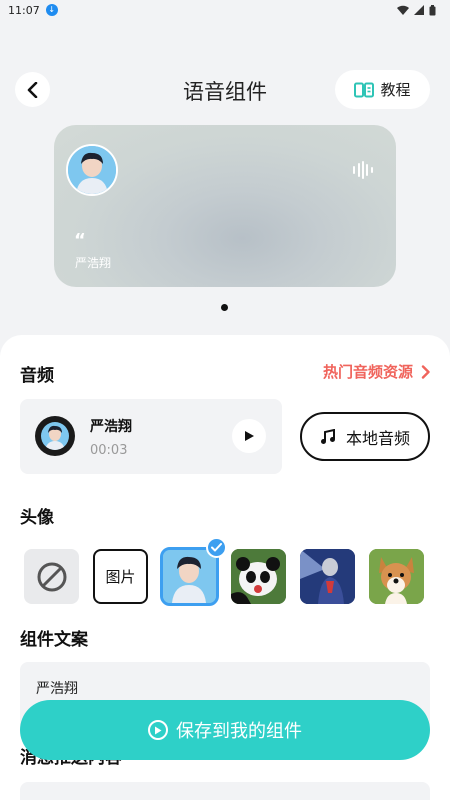 Image resolution: width=450 pixels, height=800 pixels. What do you see at coordinates (37, 518) in the screenshot?
I see `avatar-section-title: 头像` at bounding box center [37, 518].